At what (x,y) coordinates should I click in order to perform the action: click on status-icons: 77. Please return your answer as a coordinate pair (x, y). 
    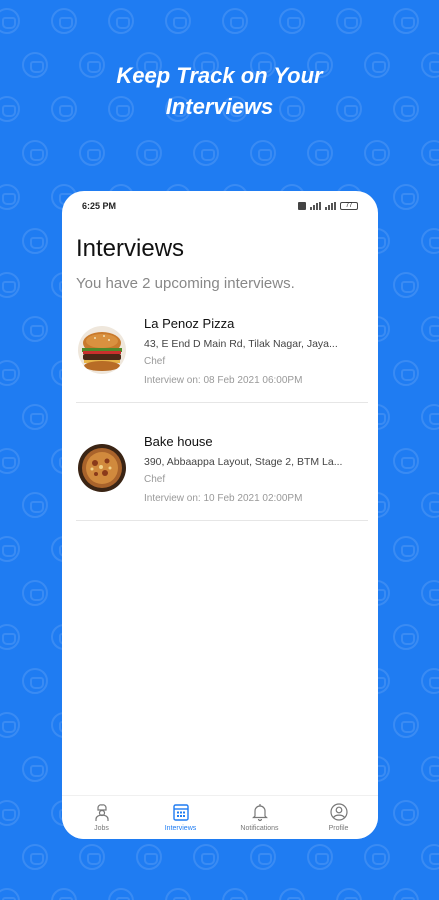
    Looking at the image, I should click on (328, 206).